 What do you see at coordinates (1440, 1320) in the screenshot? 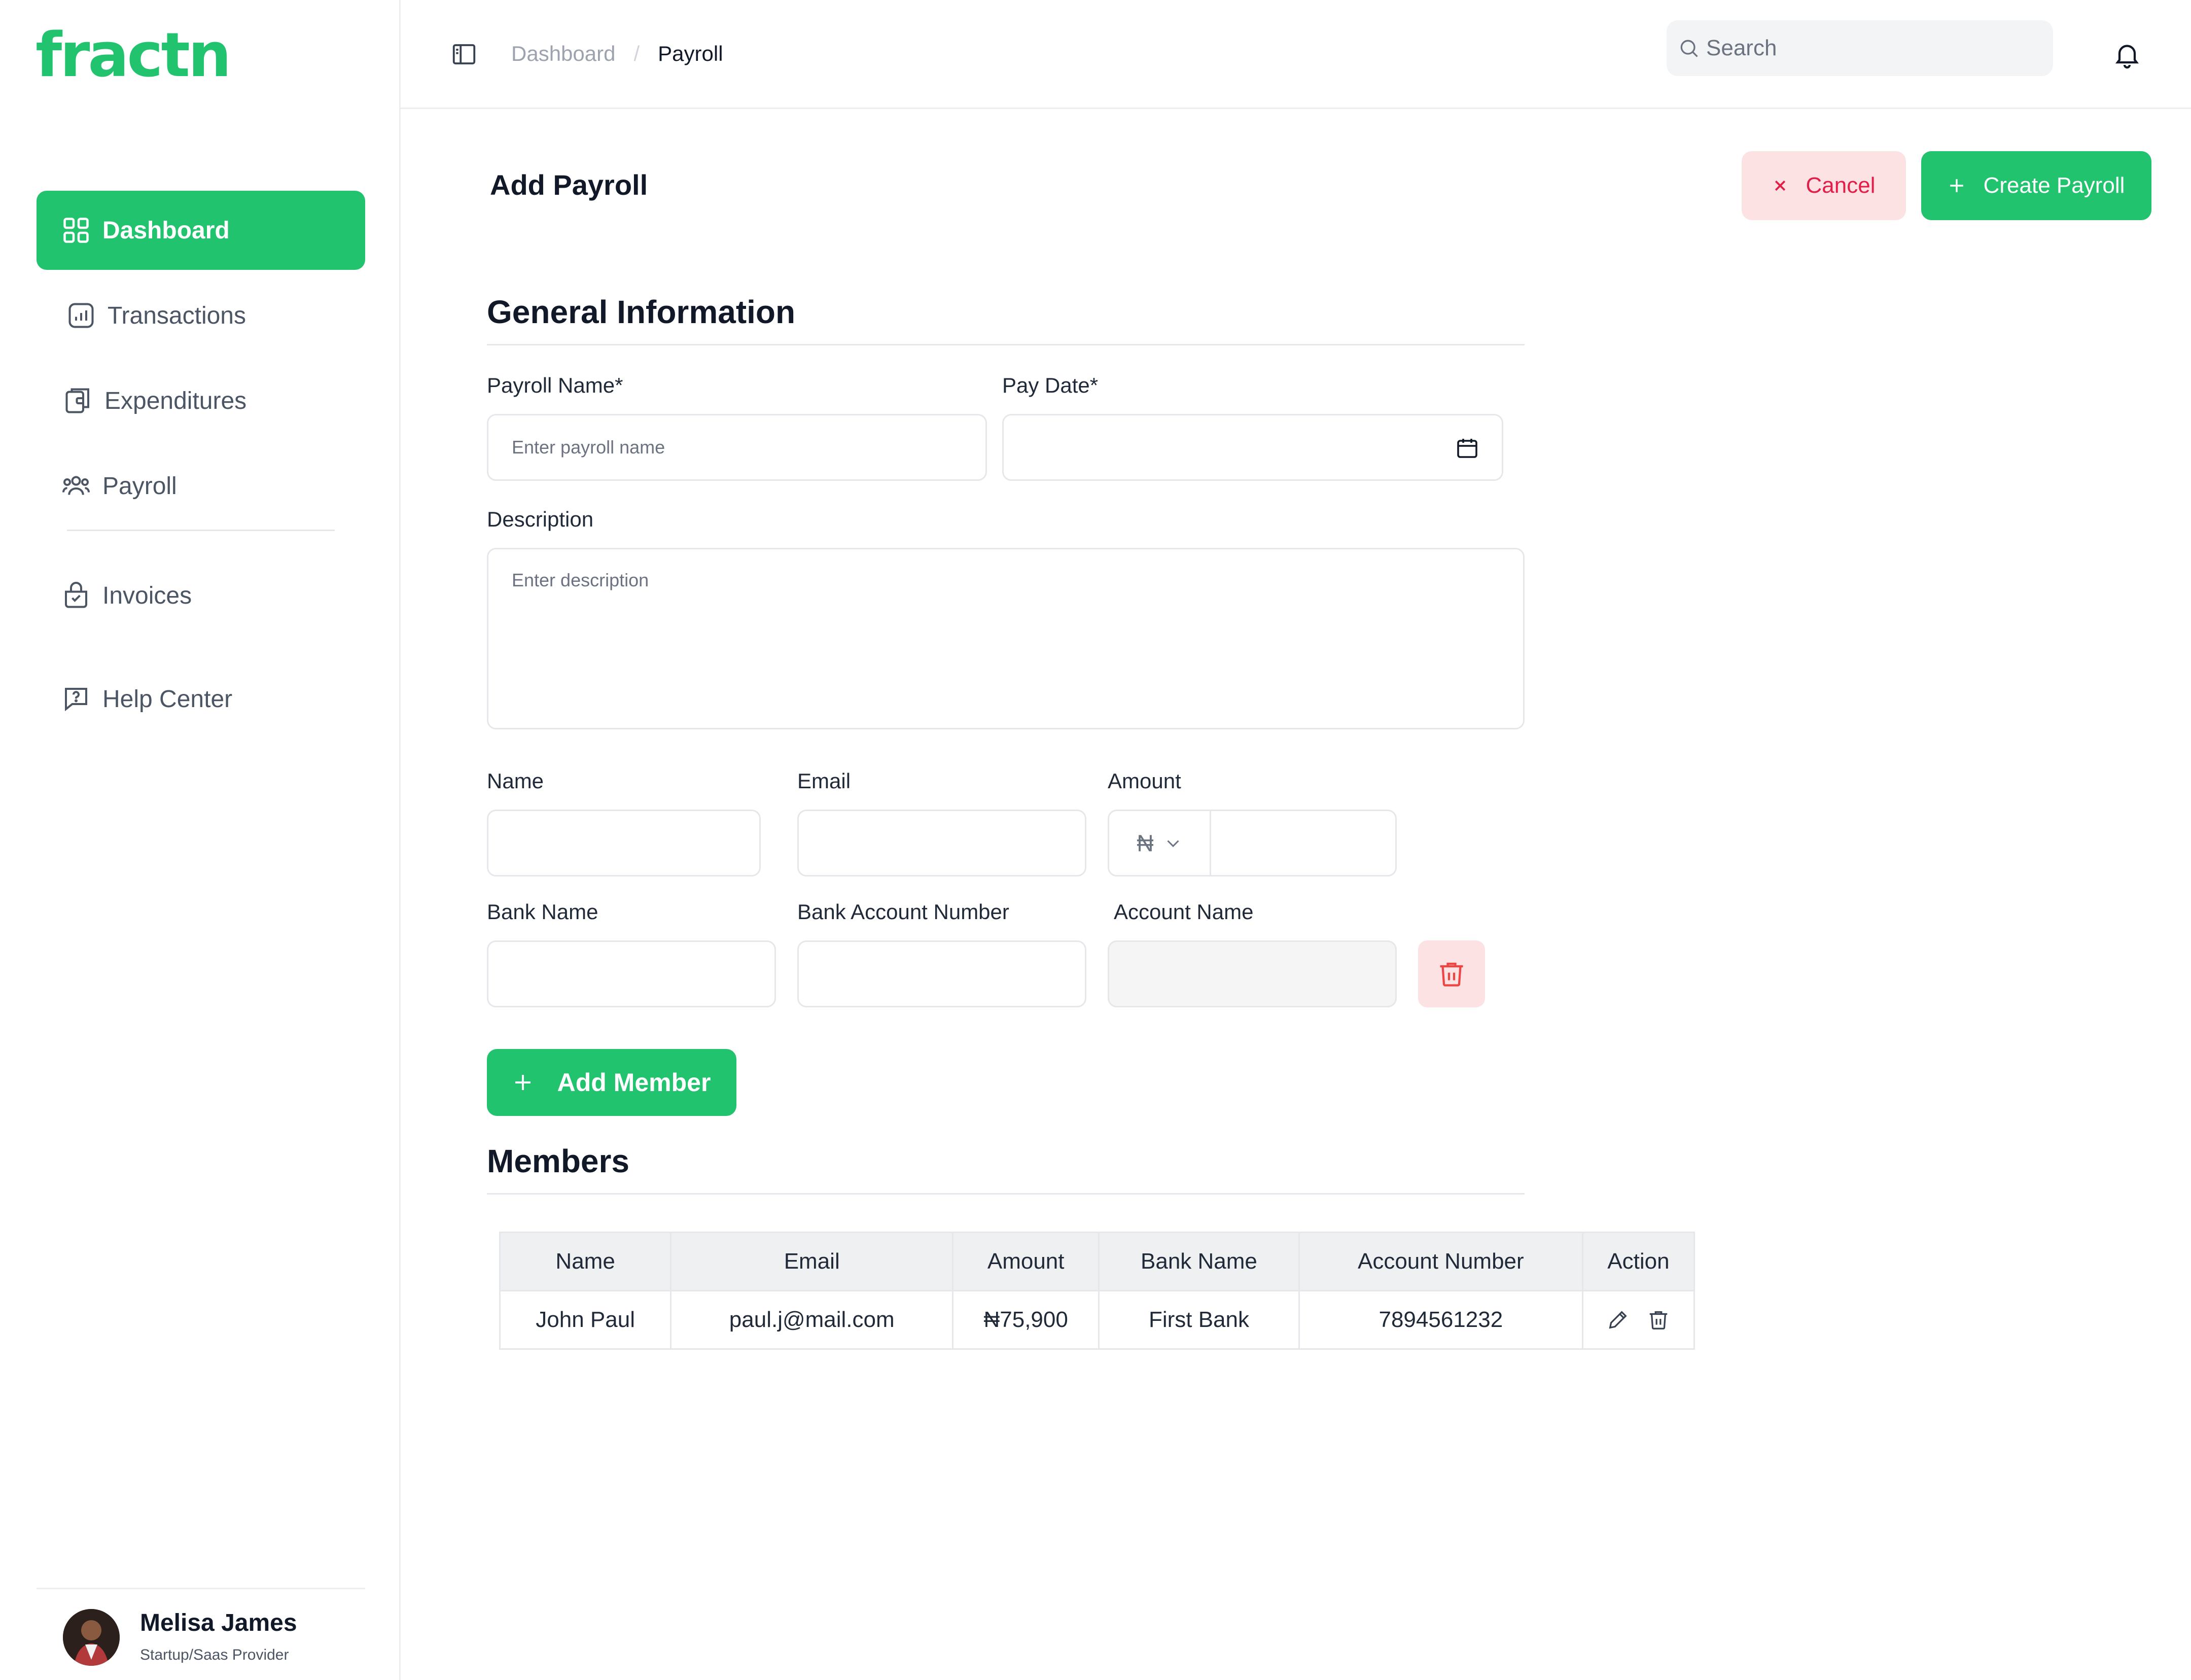
I see `member-account-cell: 7894561232` at bounding box center [1440, 1320].